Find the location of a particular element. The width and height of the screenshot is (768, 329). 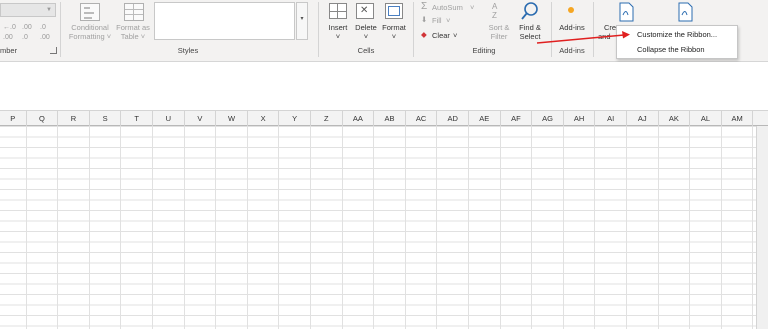

add-ins-group-label: Add-ins is located at coordinates (572, 50).